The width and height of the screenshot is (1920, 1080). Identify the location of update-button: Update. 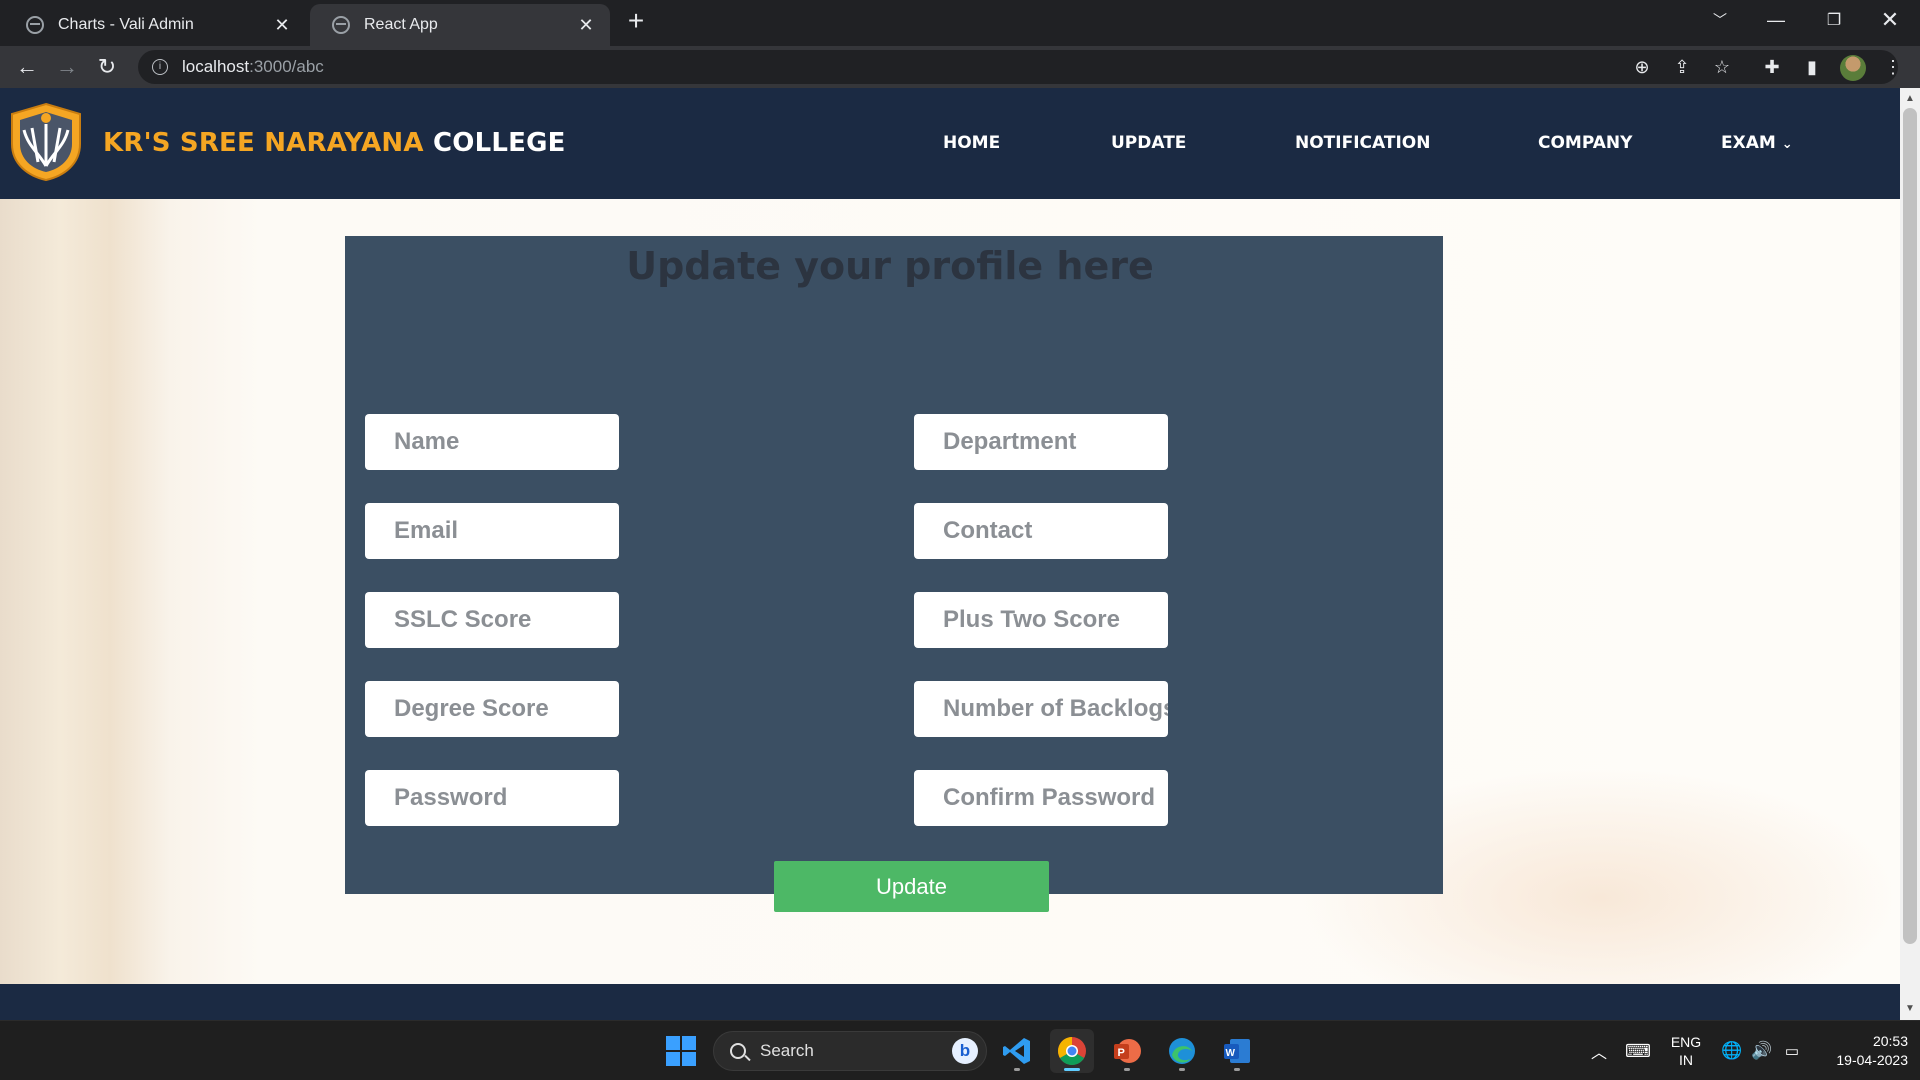
(911, 886).